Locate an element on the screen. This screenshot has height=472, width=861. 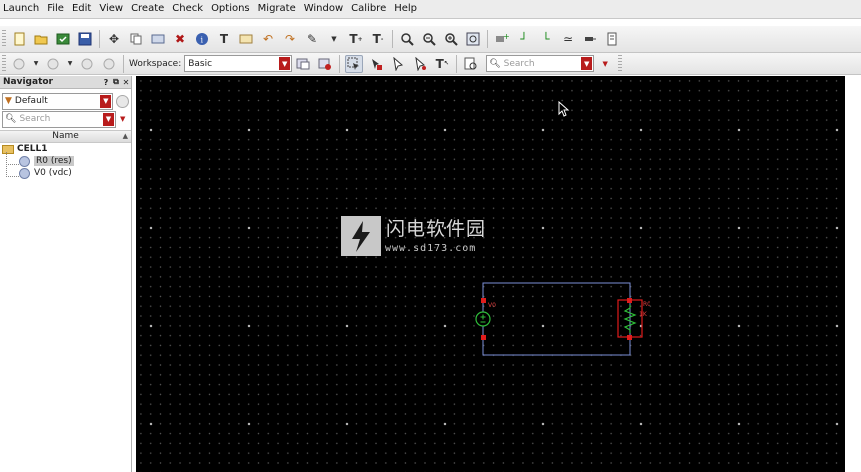
menu-edit: Edit is located at coordinates (81, 9).